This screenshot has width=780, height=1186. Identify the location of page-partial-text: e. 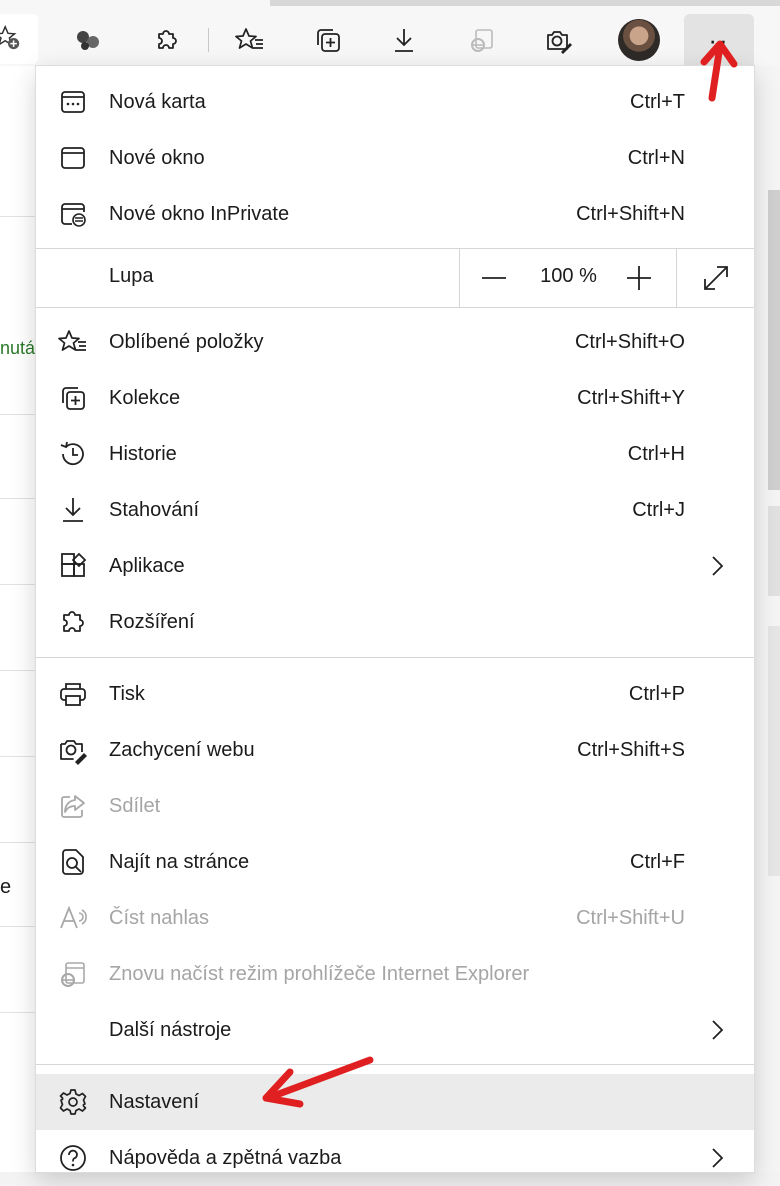
(6, 887).